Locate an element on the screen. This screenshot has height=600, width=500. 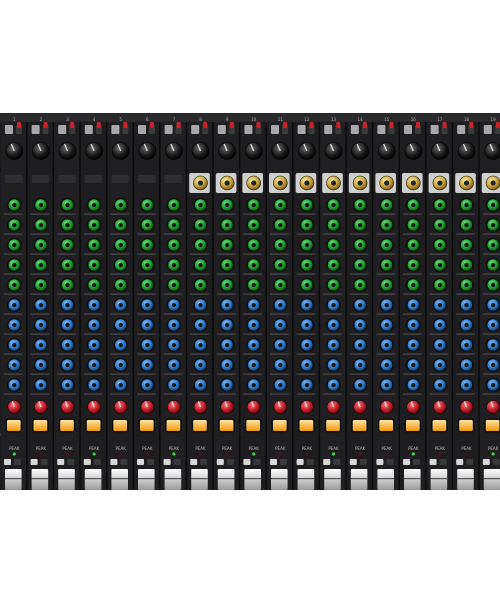
channel-number: 8 is located at coordinates (200, 119).